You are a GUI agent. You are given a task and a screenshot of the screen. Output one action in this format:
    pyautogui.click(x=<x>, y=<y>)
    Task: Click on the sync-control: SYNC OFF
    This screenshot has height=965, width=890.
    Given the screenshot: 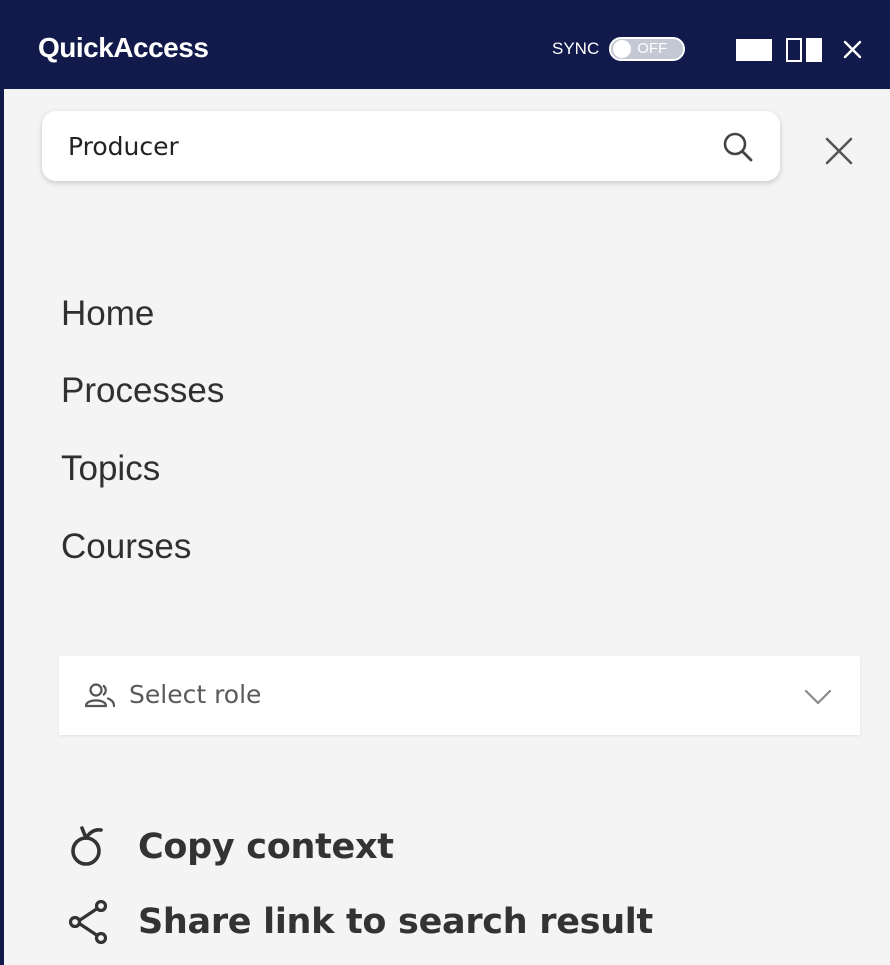 What is the action you would take?
    pyautogui.click(x=619, y=49)
    